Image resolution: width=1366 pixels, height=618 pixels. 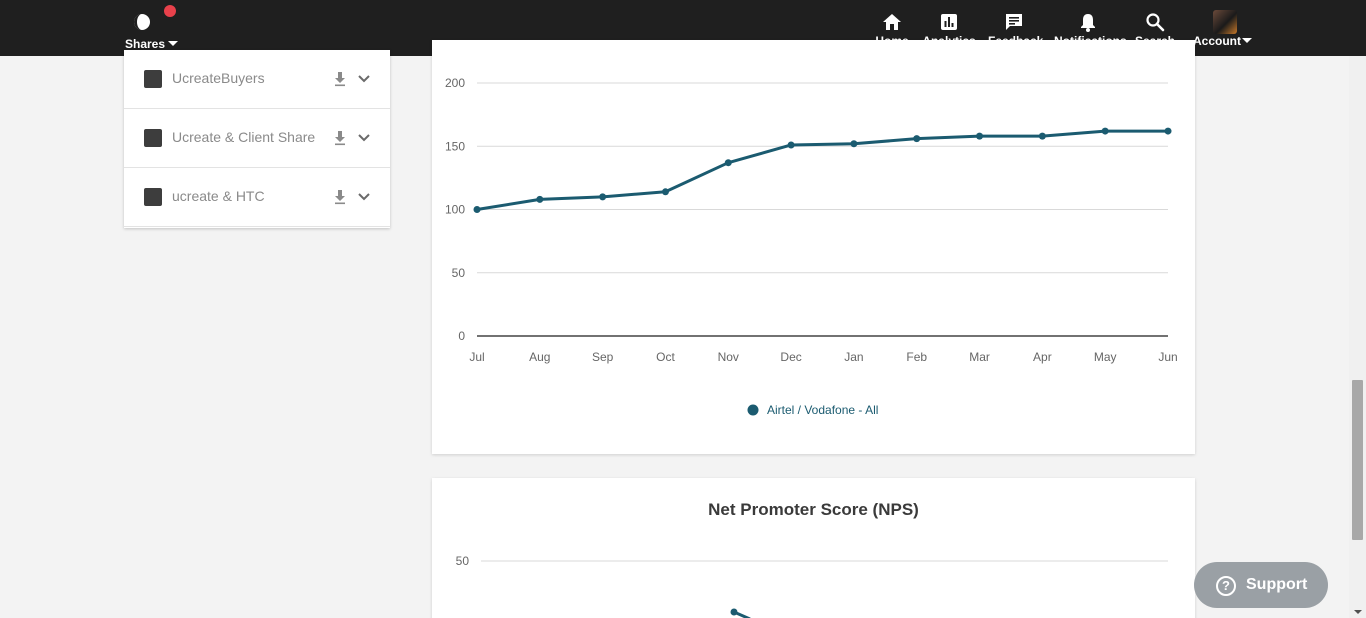 I want to click on x-tick-label: Feb, so click(x=916, y=357).